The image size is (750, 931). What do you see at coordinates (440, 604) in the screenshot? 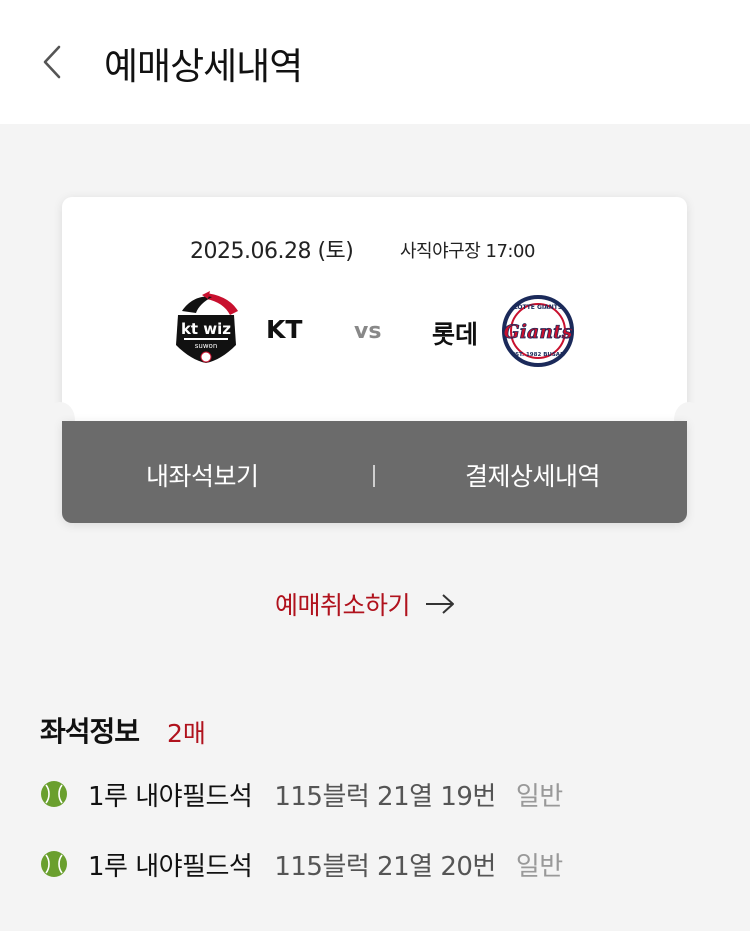
I see `arrow-right-icon` at bounding box center [440, 604].